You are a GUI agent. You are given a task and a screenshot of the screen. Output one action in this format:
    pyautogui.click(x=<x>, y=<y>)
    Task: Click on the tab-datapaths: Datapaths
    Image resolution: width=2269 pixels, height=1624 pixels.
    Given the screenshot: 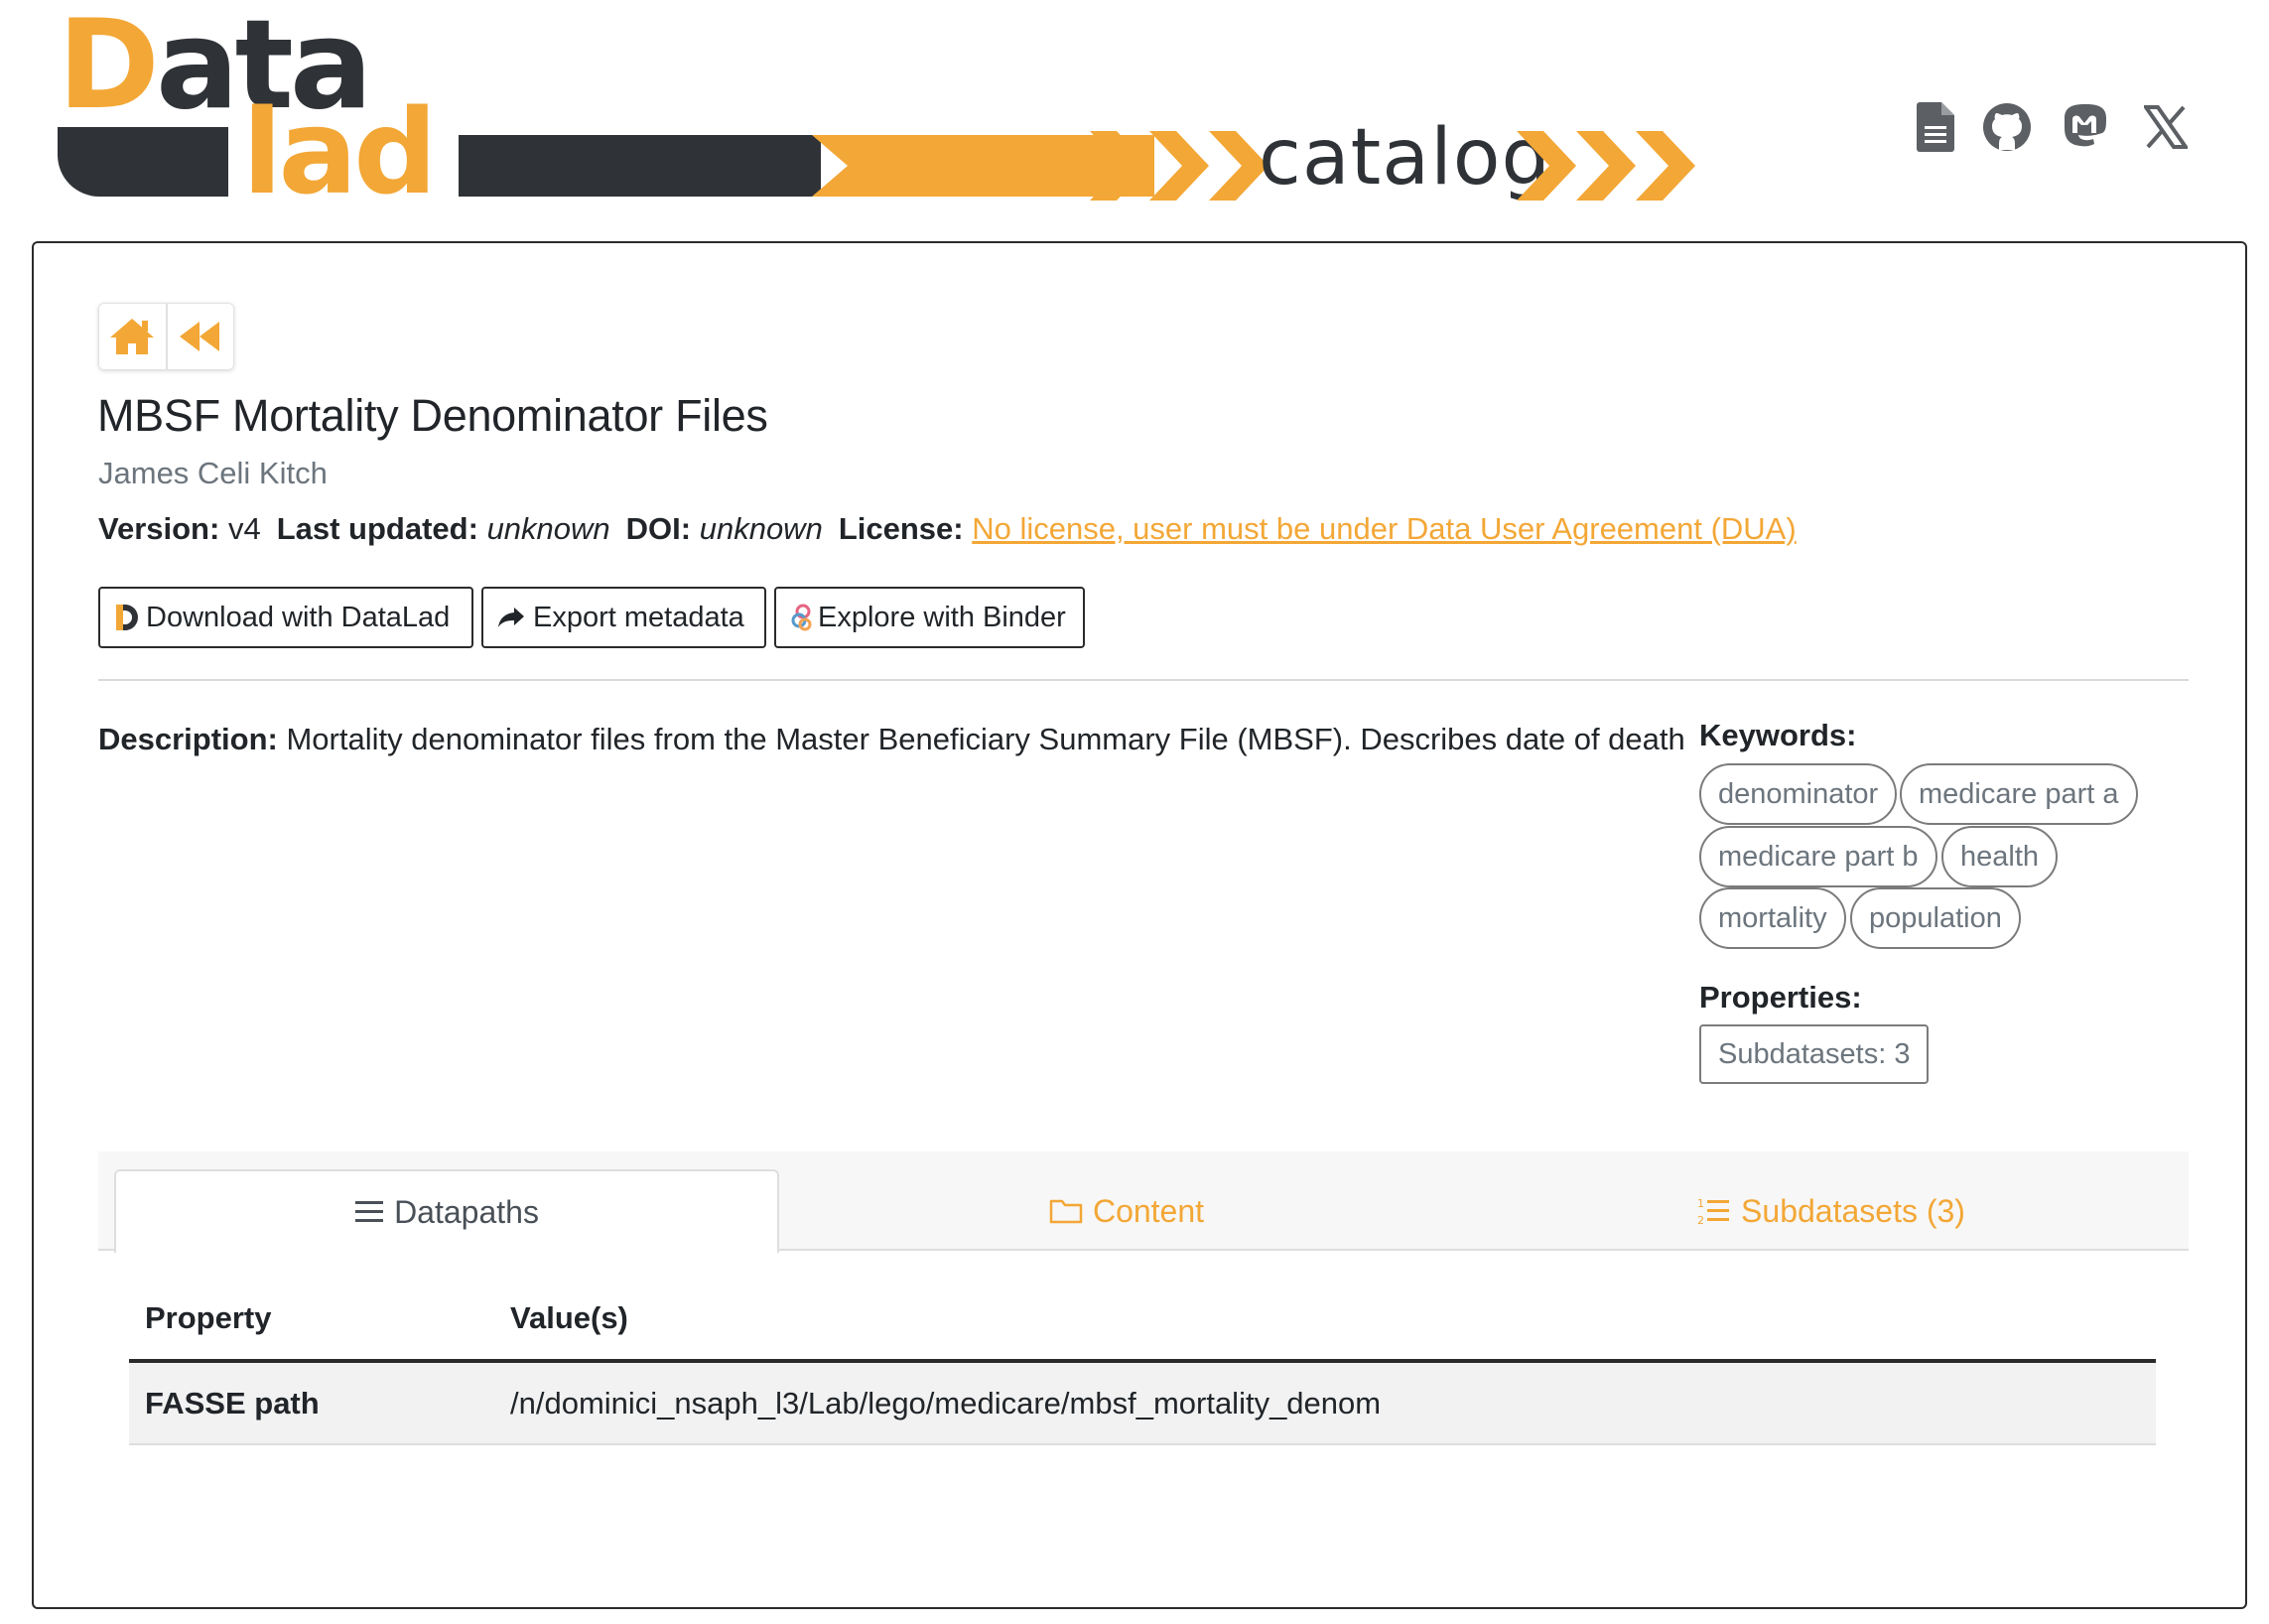 What is the action you would take?
    pyautogui.click(x=446, y=1211)
    